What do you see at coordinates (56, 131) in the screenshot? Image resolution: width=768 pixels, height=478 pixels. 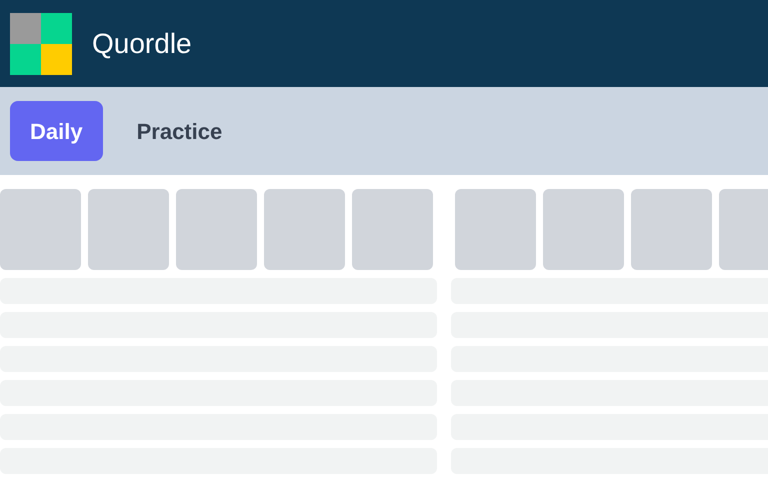 I see `tab: Daily` at bounding box center [56, 131].